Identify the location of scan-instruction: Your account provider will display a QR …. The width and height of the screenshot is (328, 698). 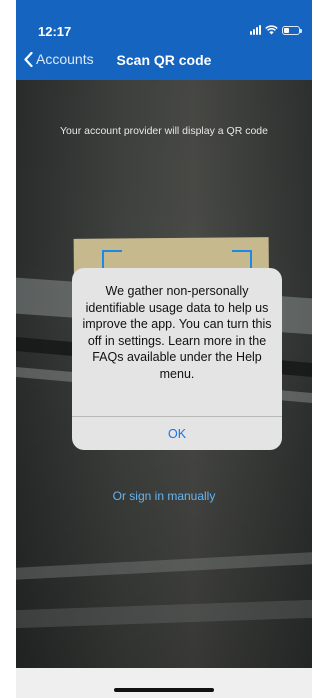
(164, 131).